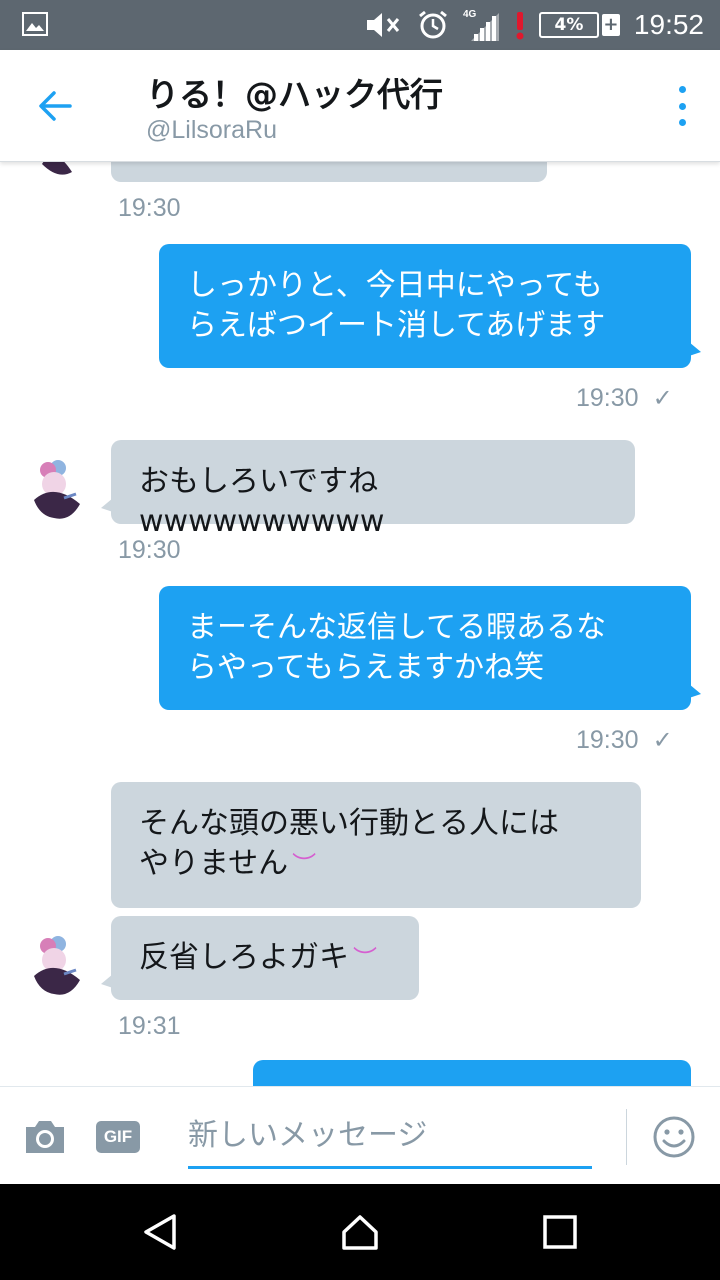 The height and width of the screenshot is (1280, 720). I want to click on message-bubble-incoming: おもしろいですねwwwwwwwwww, so click(368, 489).